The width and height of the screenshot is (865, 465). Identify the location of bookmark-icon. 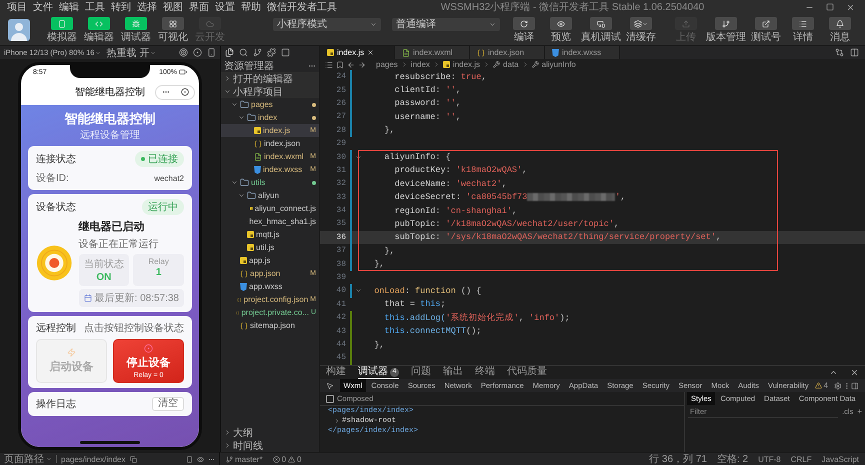
(340, 64).